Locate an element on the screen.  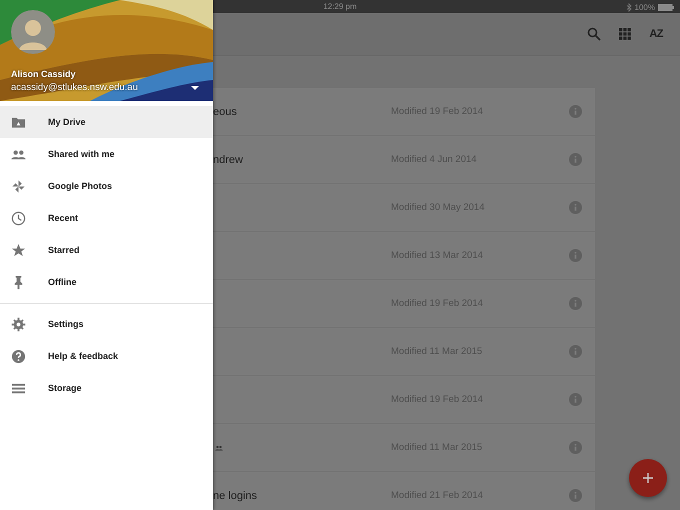
status-time: 12:29 pm is located at coordinates (340, 6).